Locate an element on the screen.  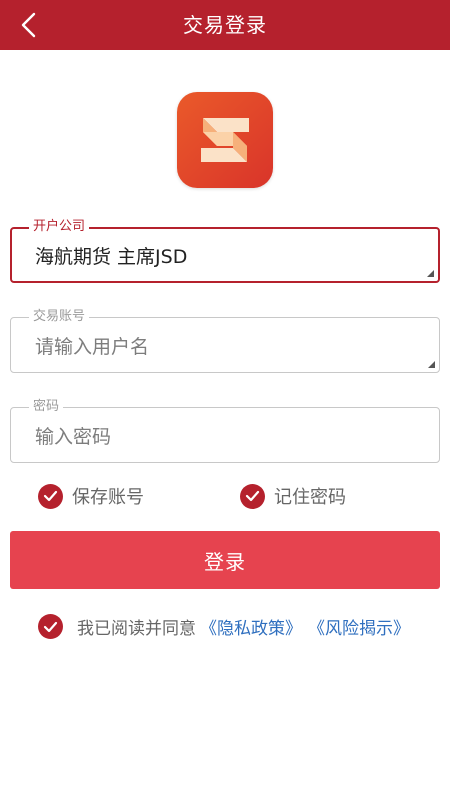
password-value: 输入密码 is located at coordinates (73, 435).